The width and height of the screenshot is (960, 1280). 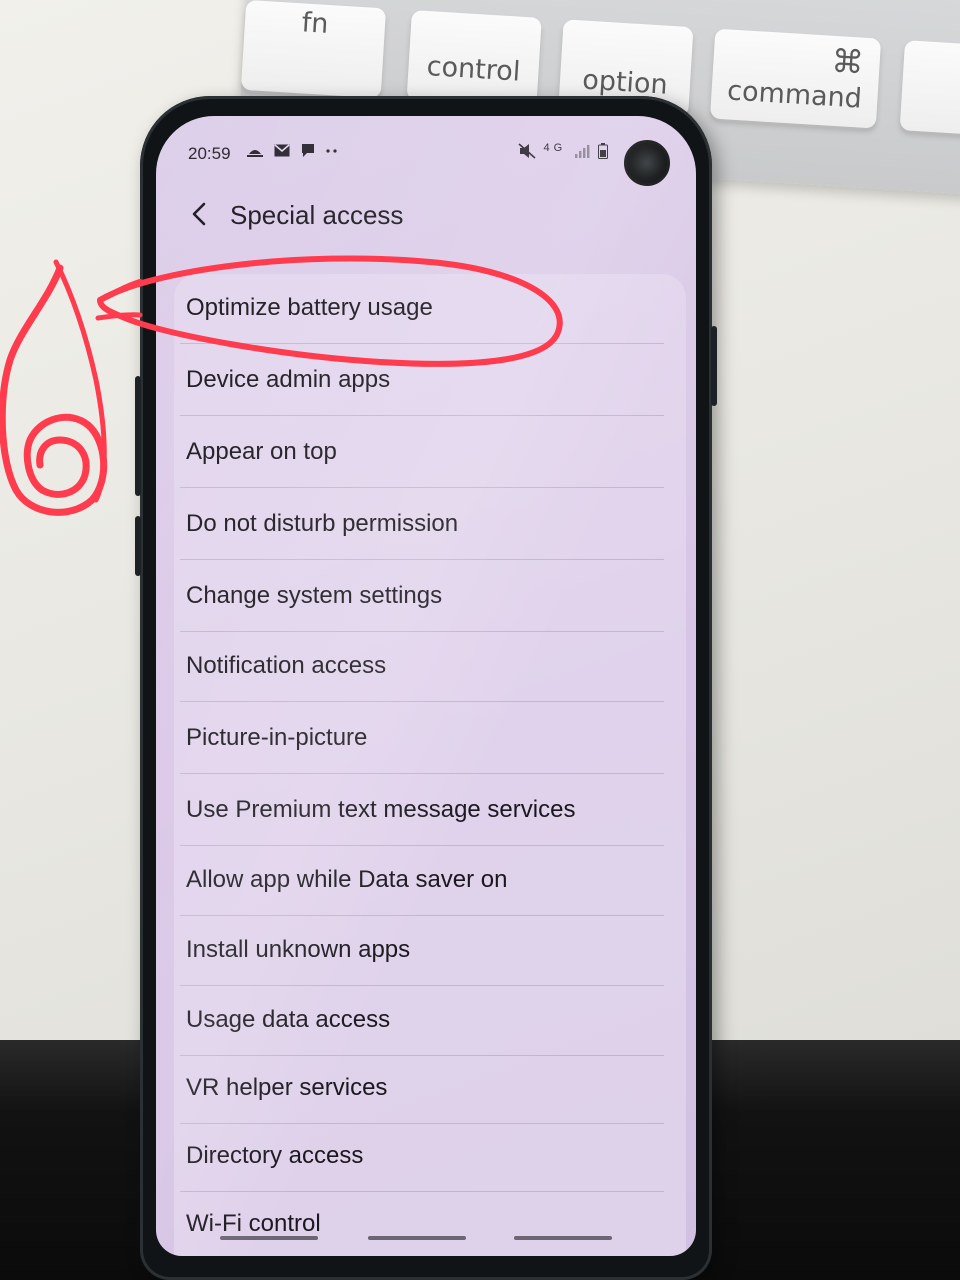 What do you see at coordinates (424, 739) in the screenshot?
I see `list-item-picture-in-picture: Picture-in-picture` at bounding box center [424, 739].